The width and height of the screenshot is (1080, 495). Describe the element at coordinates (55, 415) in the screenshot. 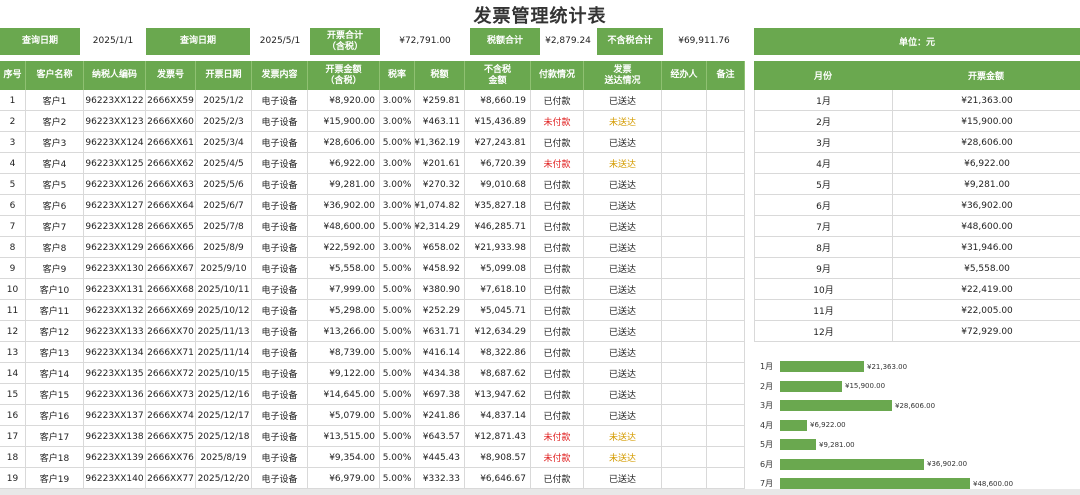

I see `cell-customer: 客户16` at that location.